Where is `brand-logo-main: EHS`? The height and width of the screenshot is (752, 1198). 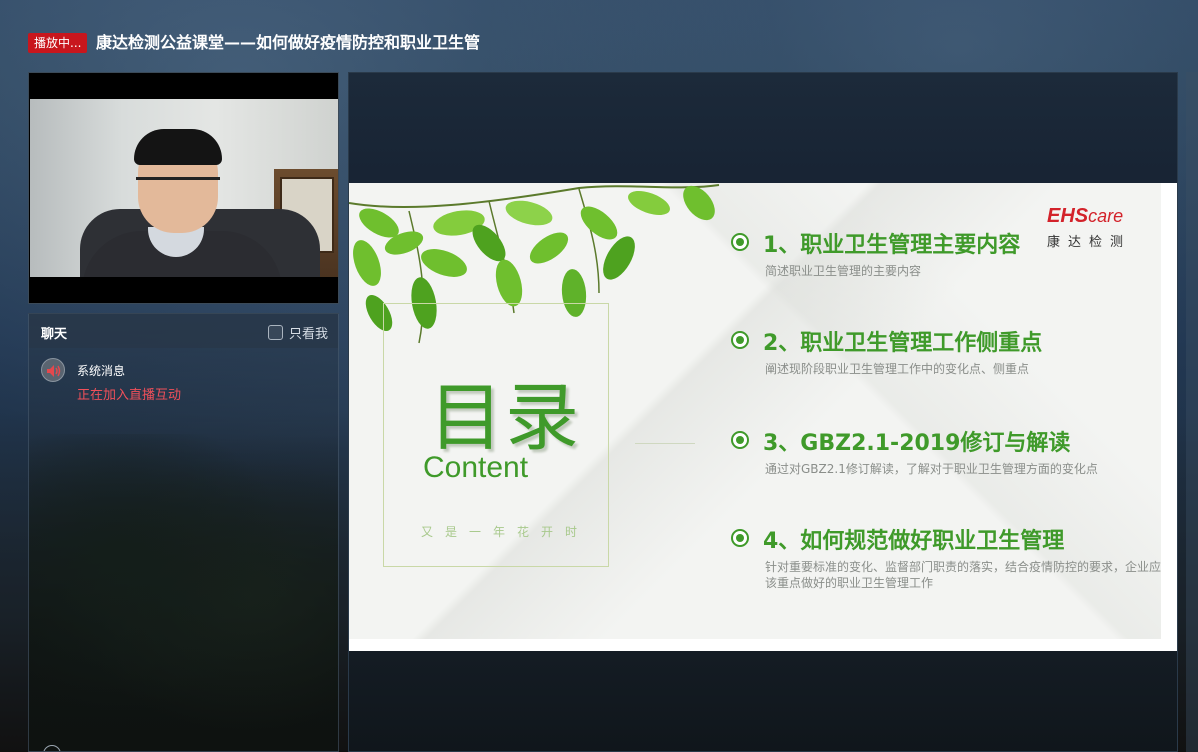
brand-logo-main: EHS is located at coordinates (1068, 216).